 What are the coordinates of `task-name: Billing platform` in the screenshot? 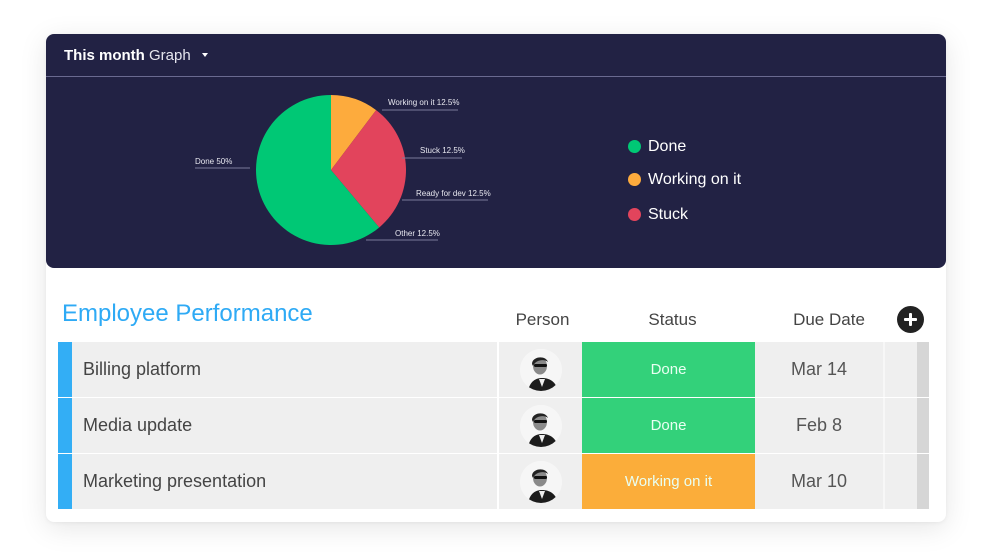 It's located at (284, 369).